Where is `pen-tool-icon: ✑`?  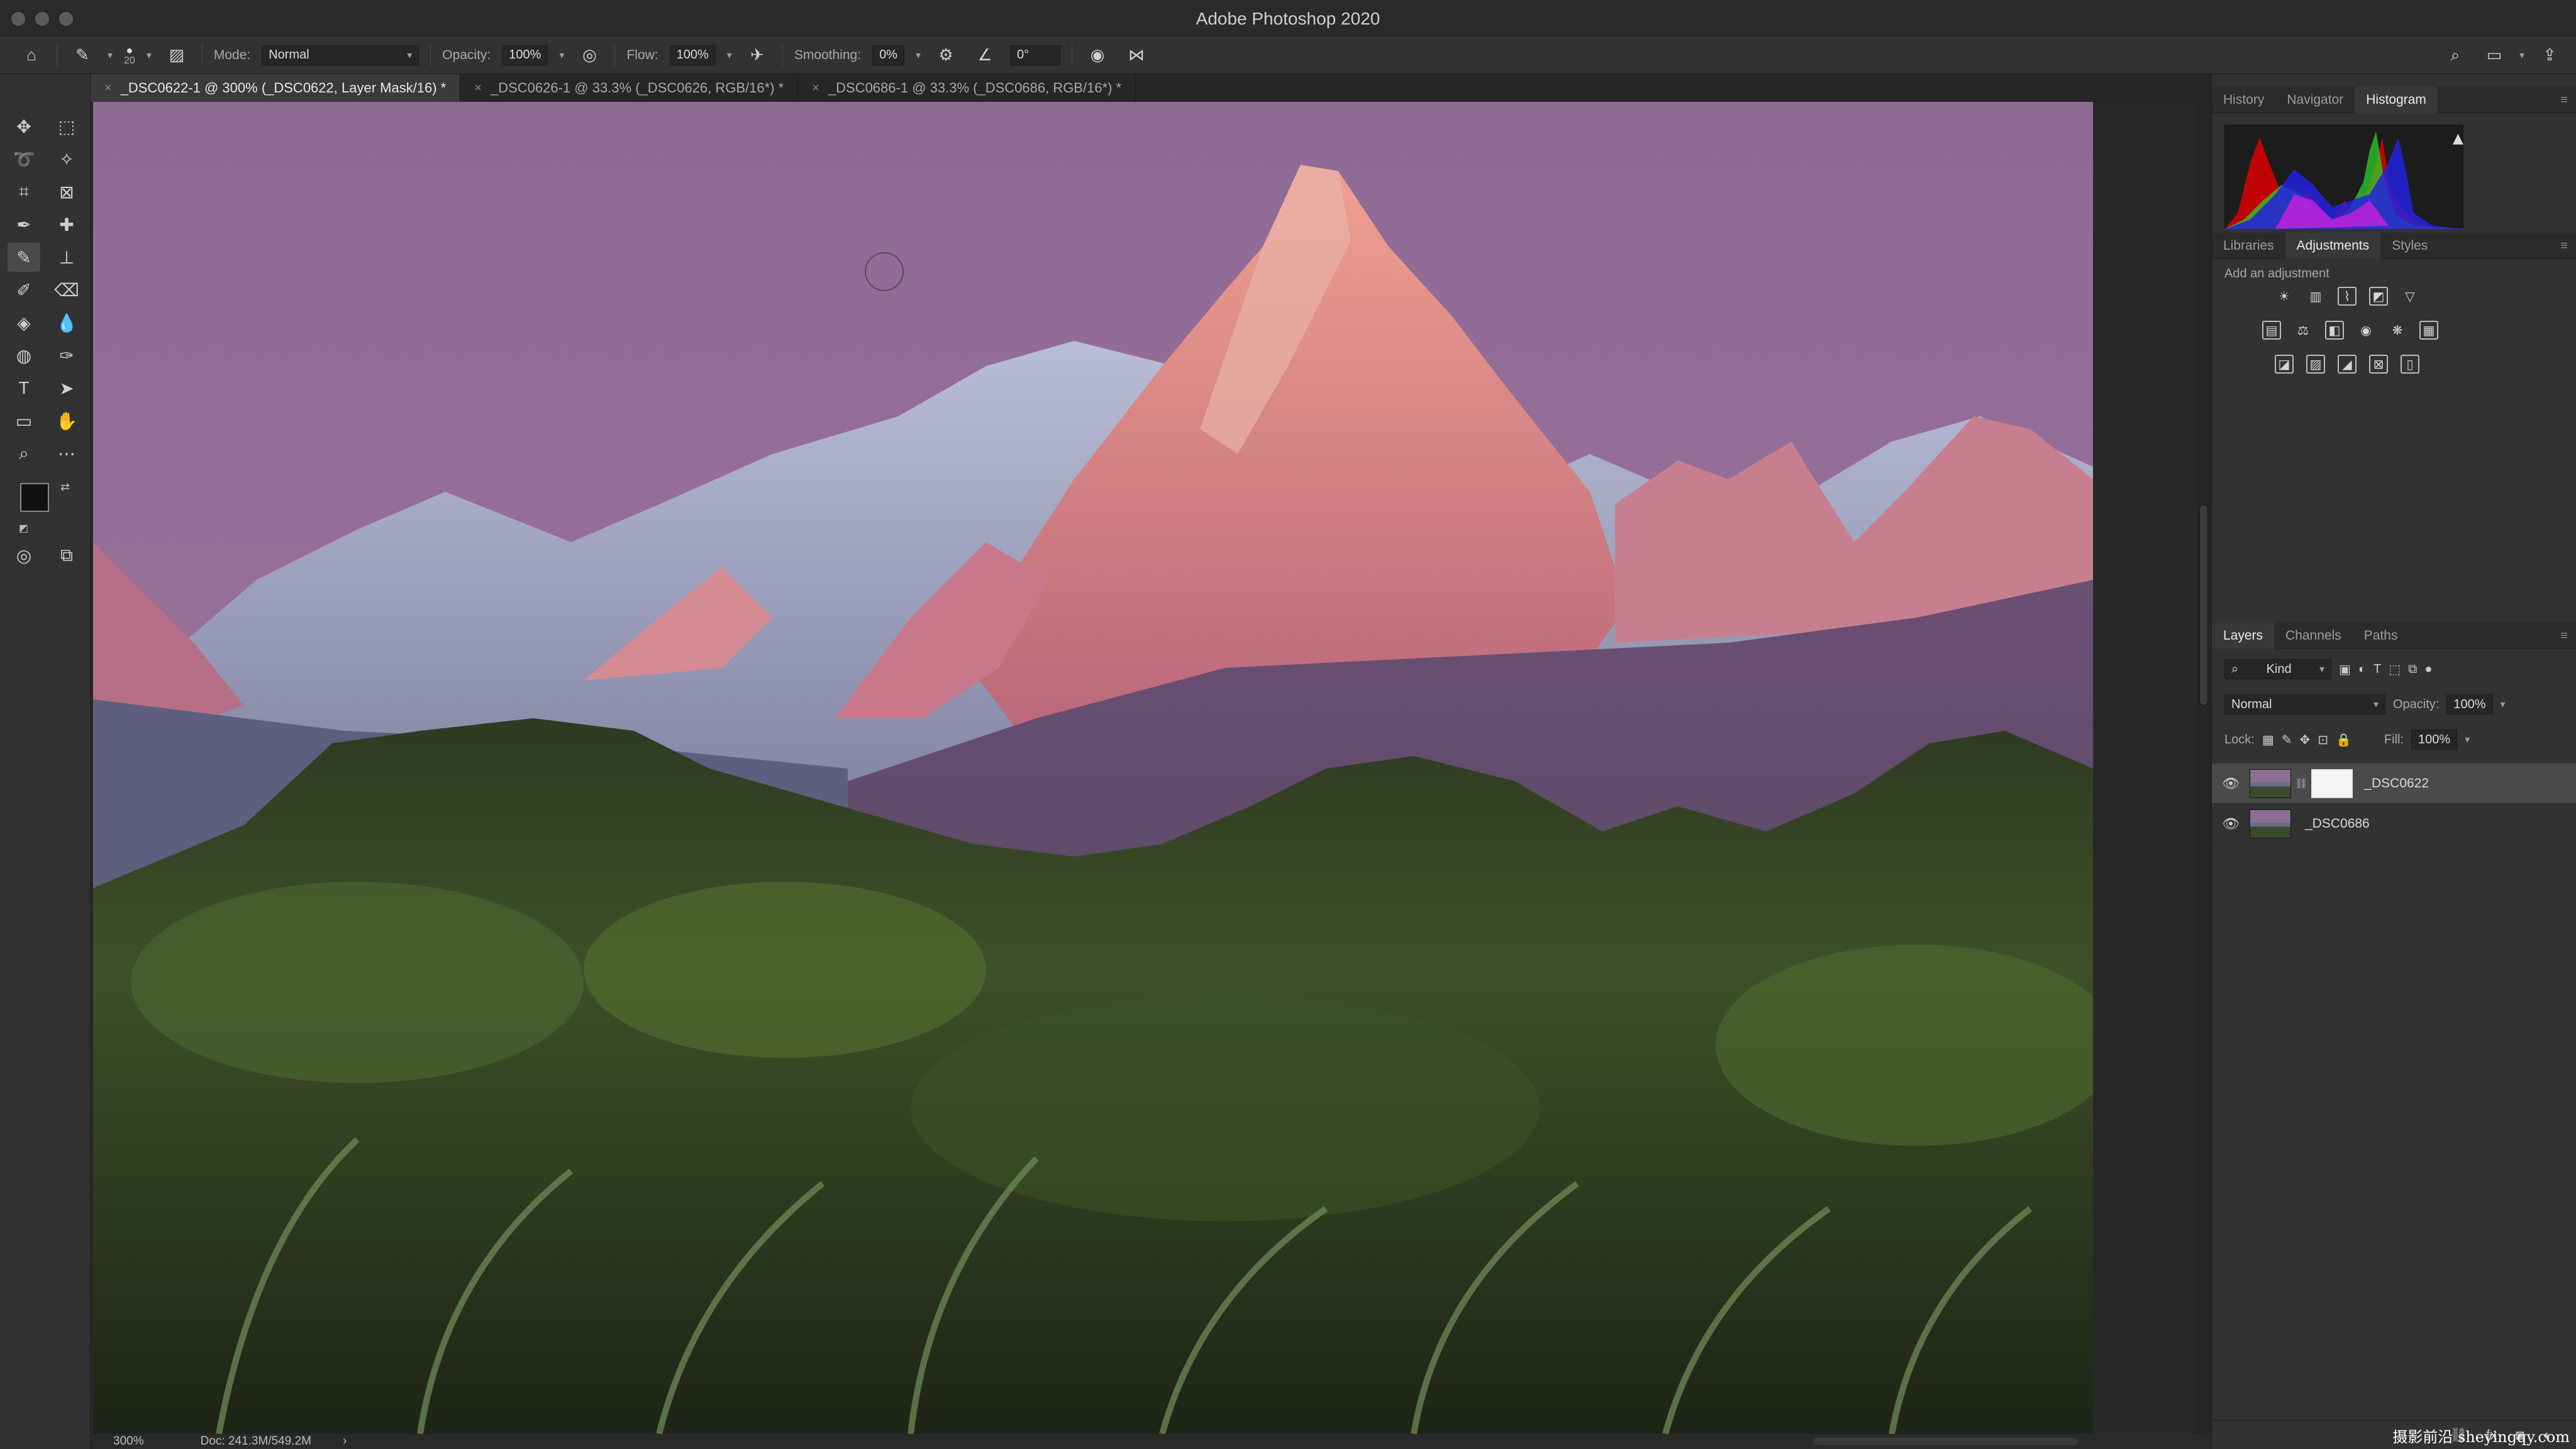
pen-tool-icon: ✑ is located at coordinates (66, 355).